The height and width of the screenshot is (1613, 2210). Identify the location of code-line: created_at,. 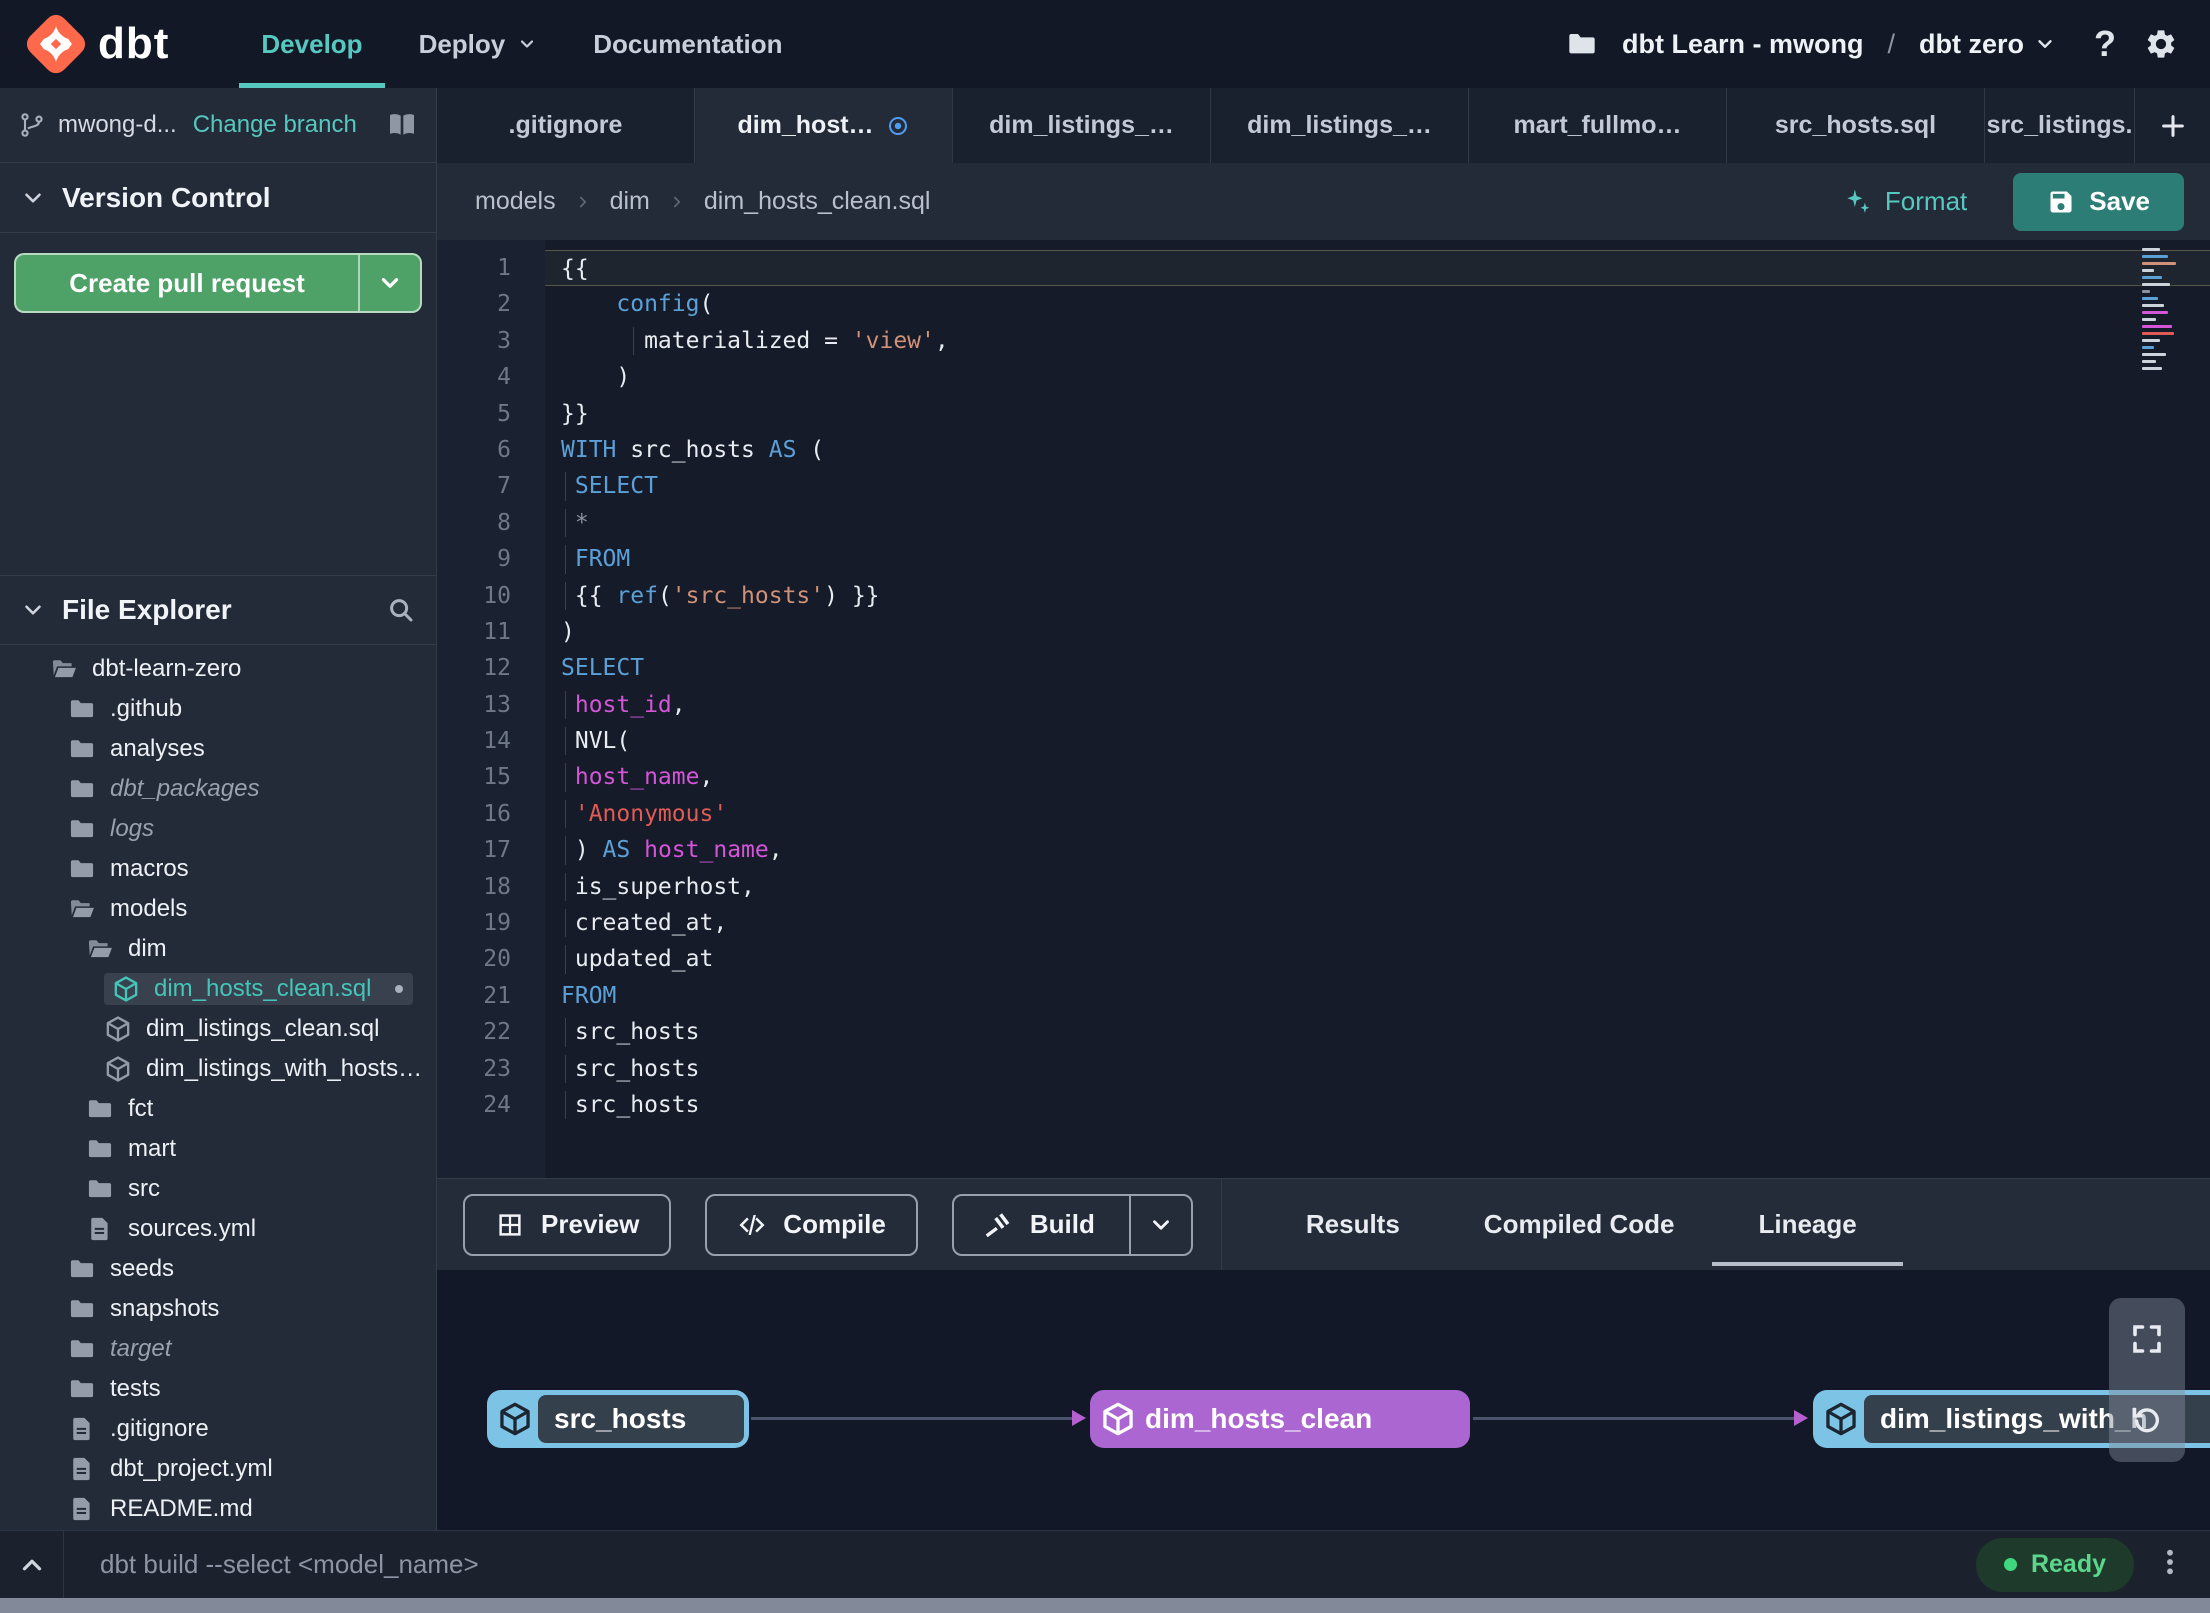
(1377, 923).